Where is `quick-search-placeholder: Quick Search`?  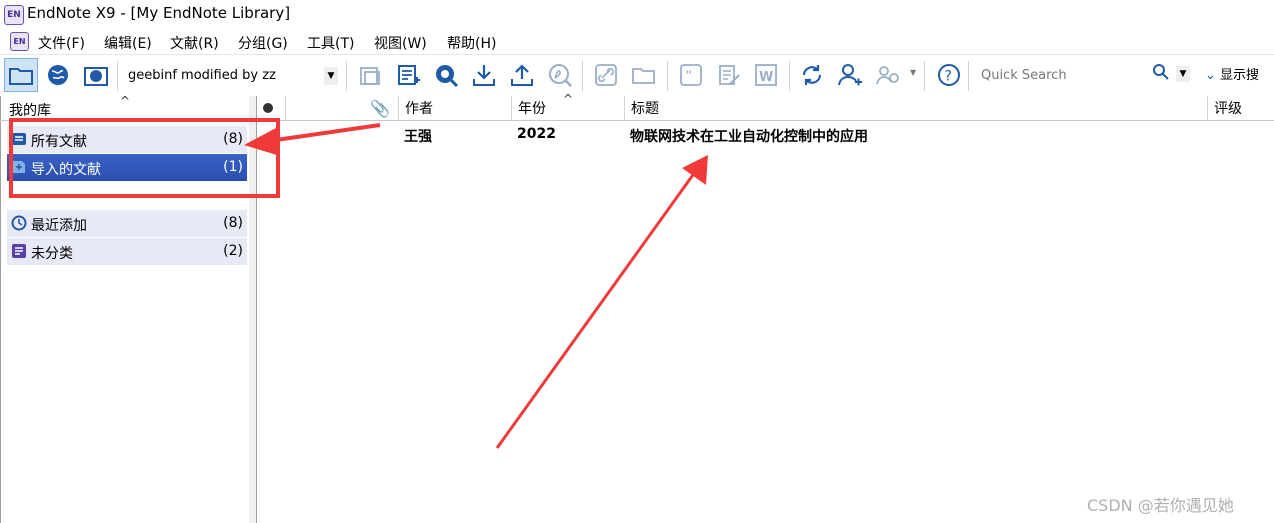
quick-search-placeholder: Quick Search is located at coordinates (1024, 75).